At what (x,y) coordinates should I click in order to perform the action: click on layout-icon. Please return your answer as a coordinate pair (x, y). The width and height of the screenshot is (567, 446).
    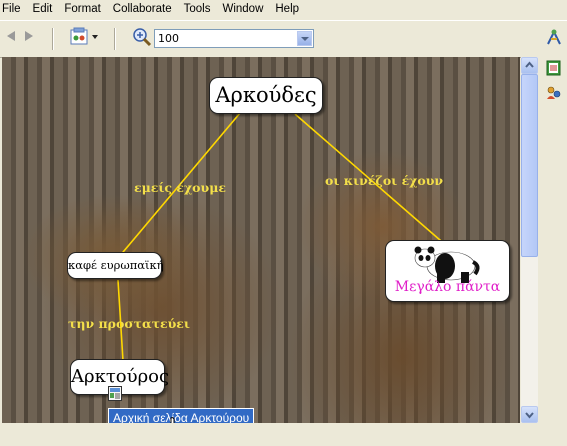
    Looking at the image, I should click on (85, 37).